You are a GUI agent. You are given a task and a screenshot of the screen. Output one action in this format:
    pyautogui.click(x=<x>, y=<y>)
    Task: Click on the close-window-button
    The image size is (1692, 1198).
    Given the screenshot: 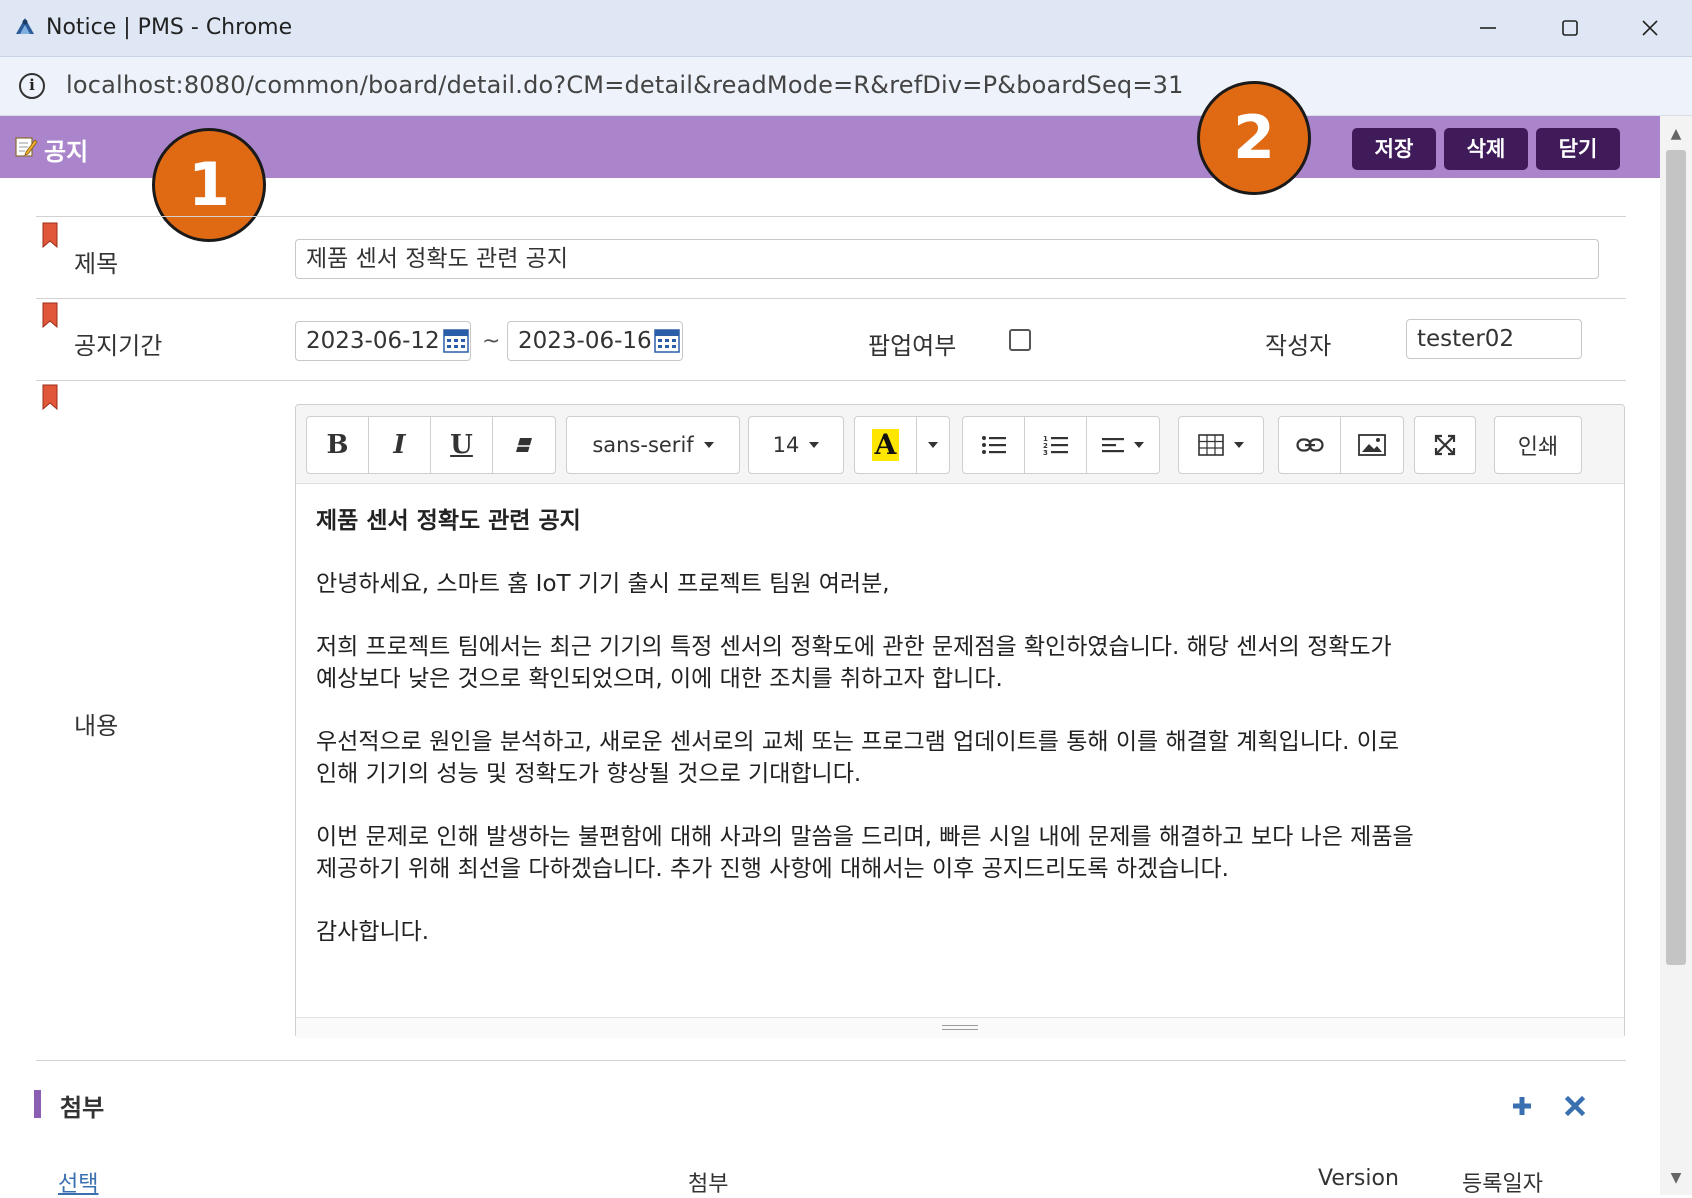 What is the action you would take?
    pyautogui.click(x=1650, y=28)
    